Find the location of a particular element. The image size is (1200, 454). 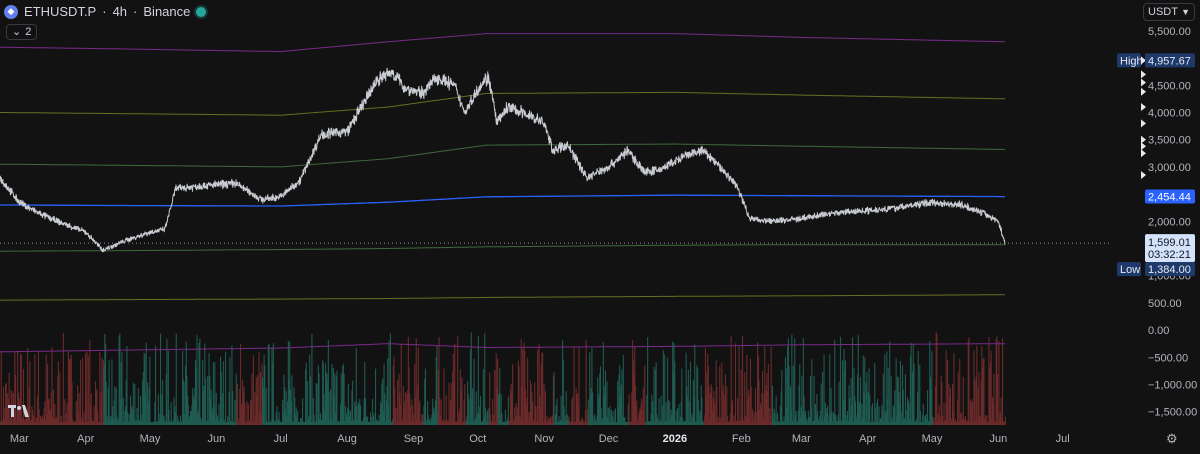

x-tick-label: Jun is located at coordinates (217, 439).